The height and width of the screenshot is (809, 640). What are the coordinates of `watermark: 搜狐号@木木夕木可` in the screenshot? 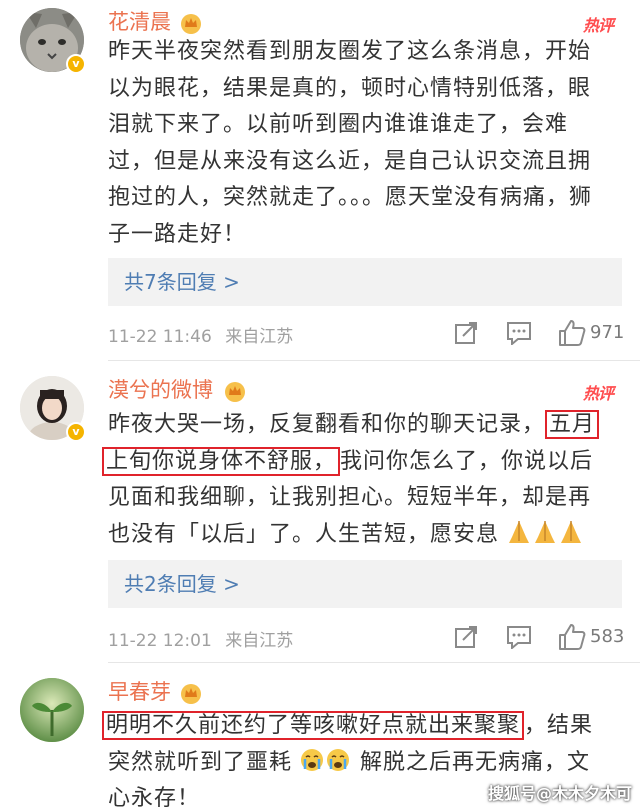 It's located at (560, 793).